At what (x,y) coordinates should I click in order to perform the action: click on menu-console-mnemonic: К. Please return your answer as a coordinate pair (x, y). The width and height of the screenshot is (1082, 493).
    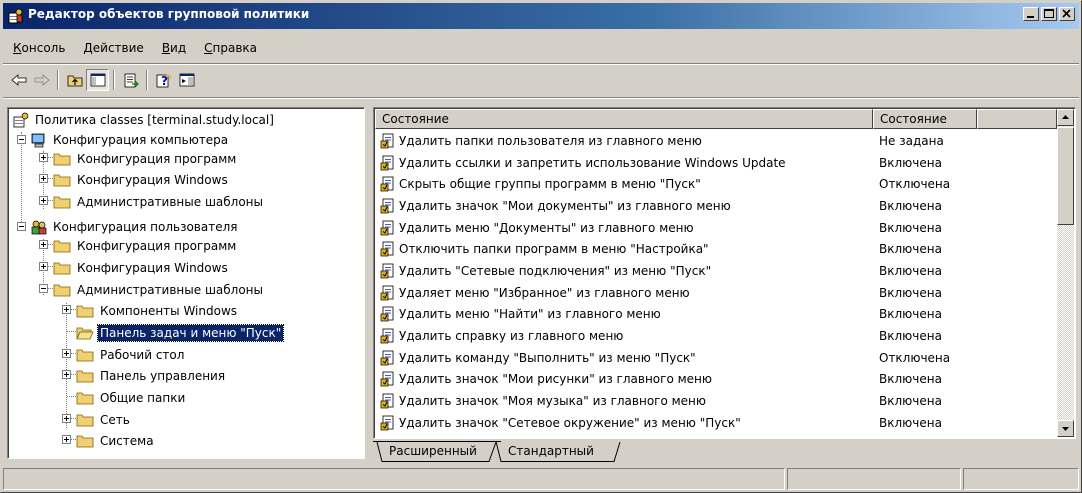
    Looking at the image, I should click on (17, 48).